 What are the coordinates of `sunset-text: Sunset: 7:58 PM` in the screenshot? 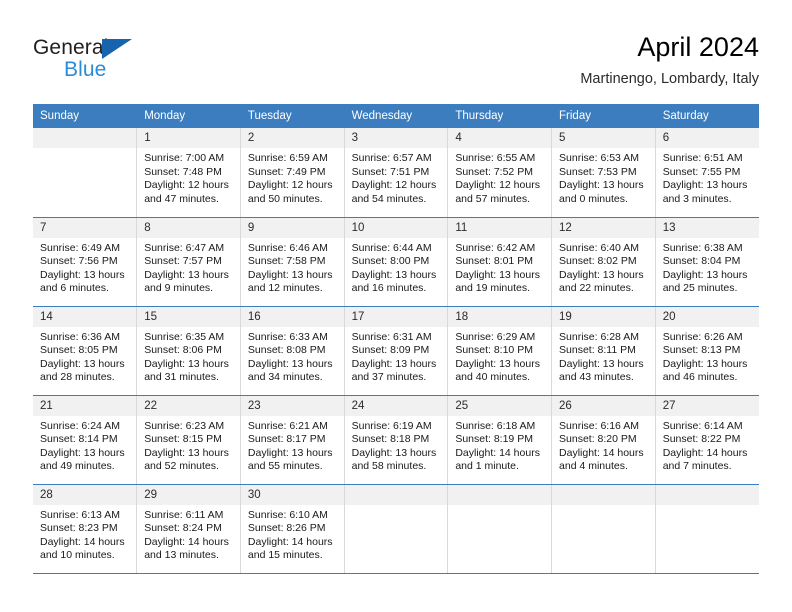 It's located at (286, 261).